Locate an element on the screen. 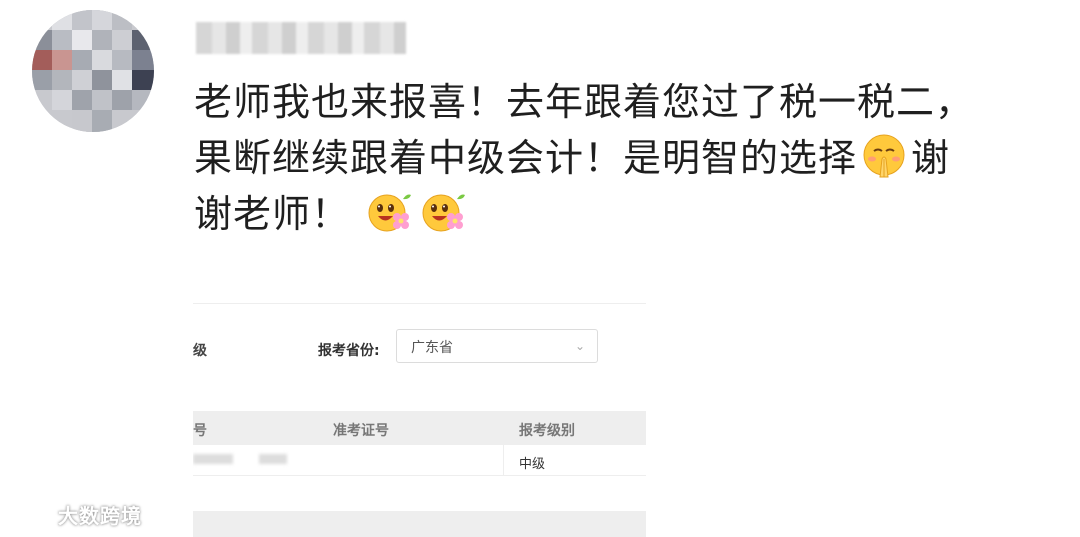  praying-hands-emoji-icon is located at coordinates (884, 156).